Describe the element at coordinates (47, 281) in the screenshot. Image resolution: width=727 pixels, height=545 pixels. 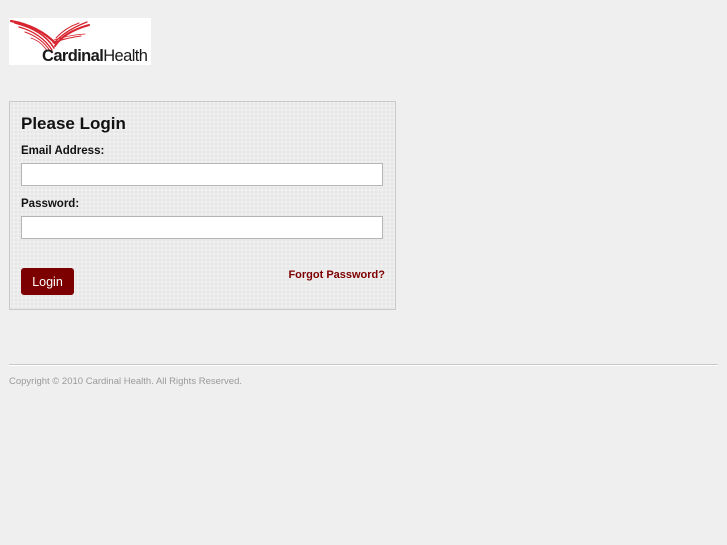
I see `login-button: Login` at that location.